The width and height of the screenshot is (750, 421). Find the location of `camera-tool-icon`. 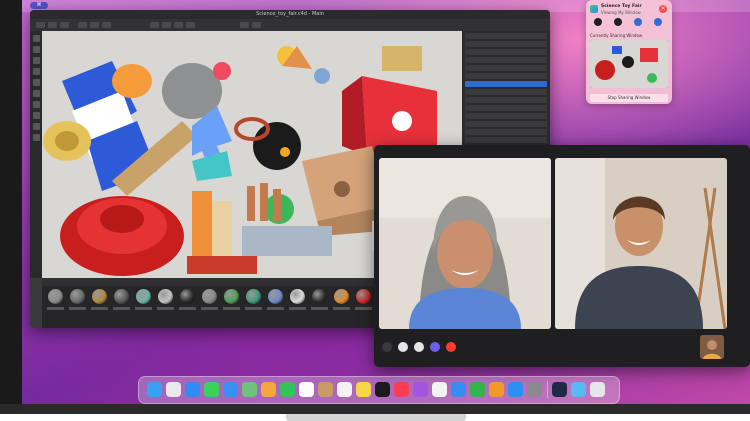

camera-tool-icon is located at coordinates (36, 82).